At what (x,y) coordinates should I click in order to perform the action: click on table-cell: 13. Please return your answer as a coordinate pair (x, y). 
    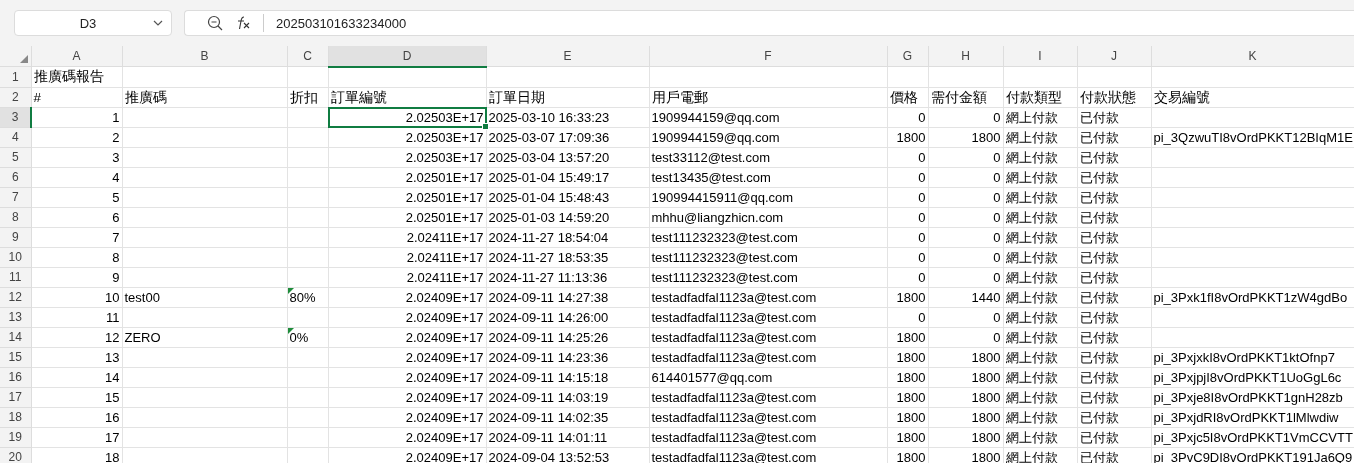
    Looking at the image, I should click on (112, 357).